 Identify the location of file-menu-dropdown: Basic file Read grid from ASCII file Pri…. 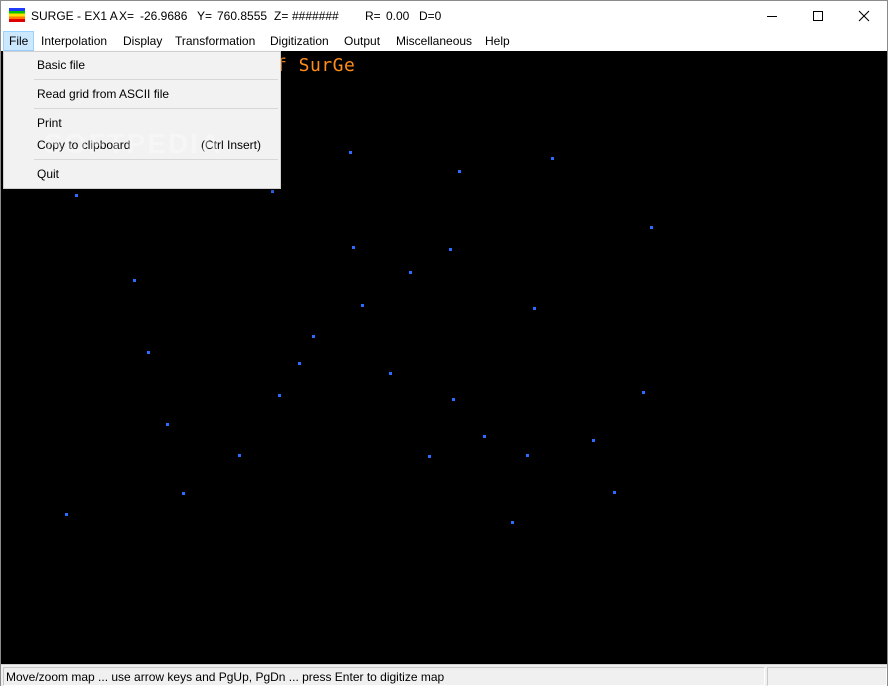
(142, 120).